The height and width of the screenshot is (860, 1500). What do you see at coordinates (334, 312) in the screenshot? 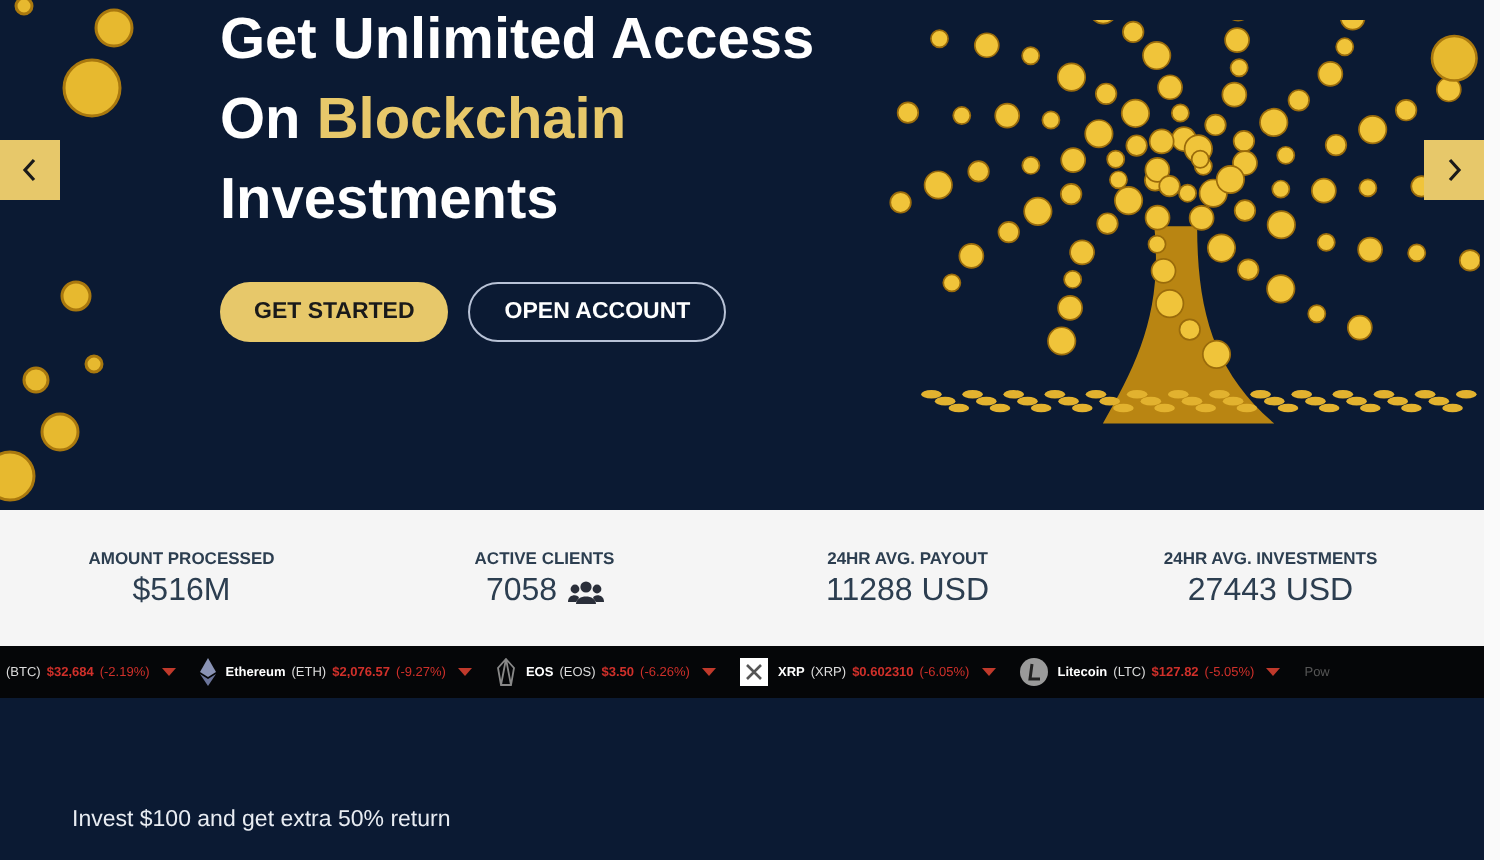
I see `get-started-button: GET STARTED` at bounding box center [334, 312].